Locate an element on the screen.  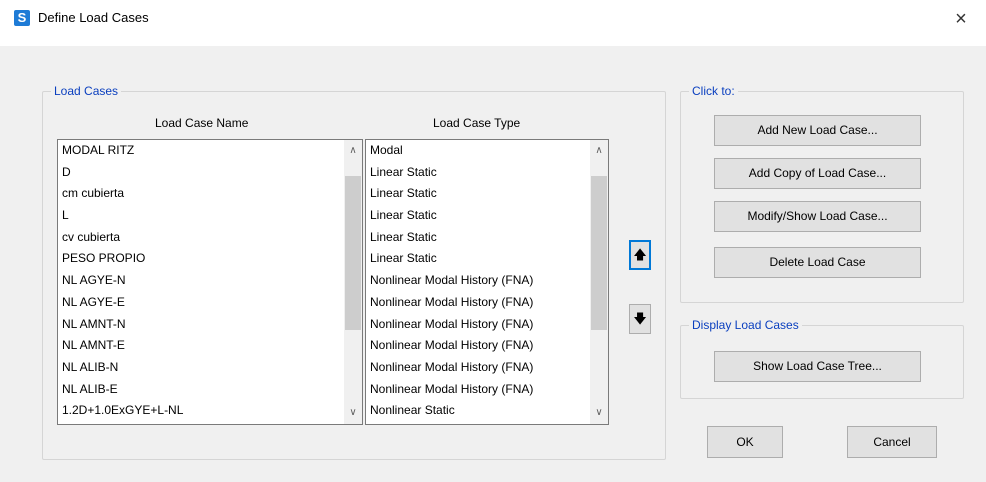
arrow-up-icon: 🡅 is located at coordinates (640, 254).